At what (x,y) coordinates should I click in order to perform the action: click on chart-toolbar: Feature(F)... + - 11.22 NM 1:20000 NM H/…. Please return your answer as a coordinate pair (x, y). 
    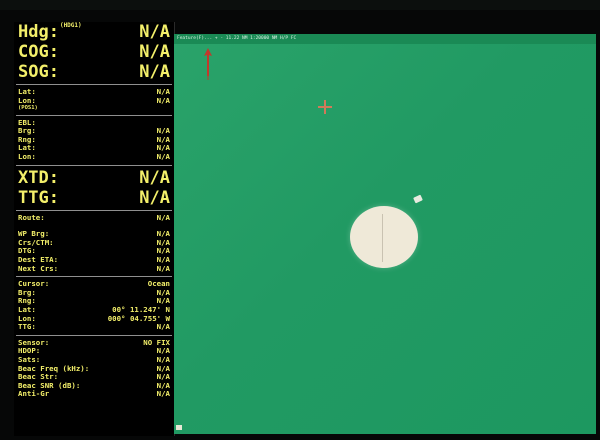
    Looking at the image, I should click on (385, 39).